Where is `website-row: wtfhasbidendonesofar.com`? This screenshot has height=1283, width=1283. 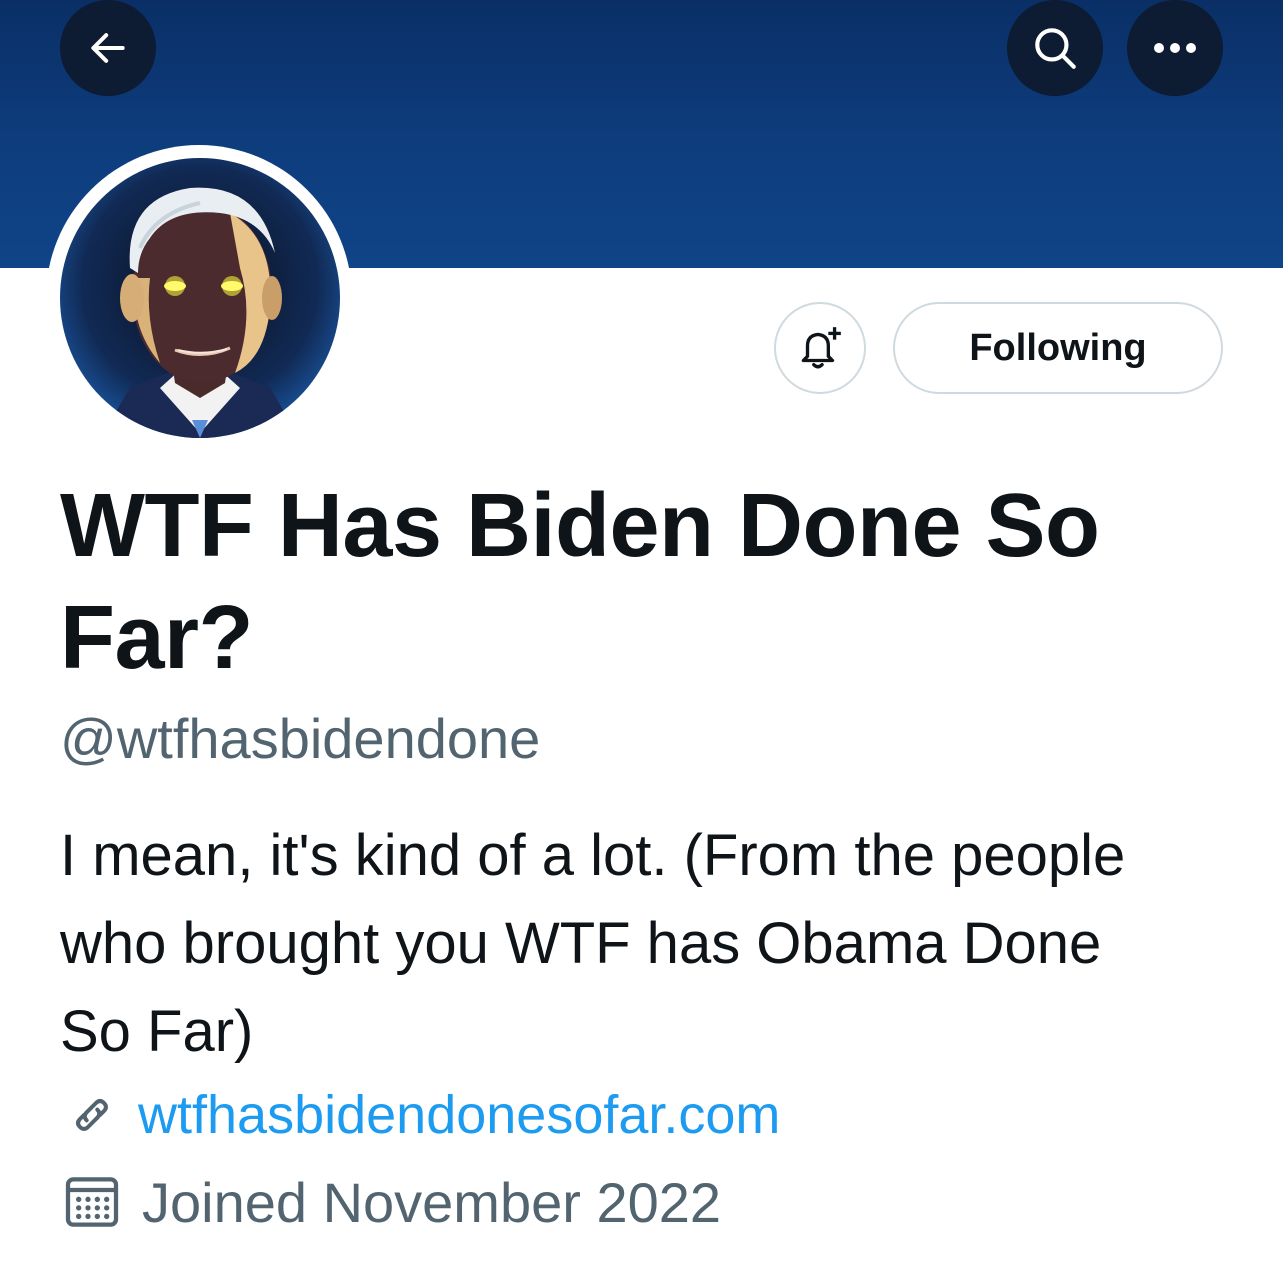 website-row: wtfhasbidendonesofar.com is located at coordinates (420, 1115).